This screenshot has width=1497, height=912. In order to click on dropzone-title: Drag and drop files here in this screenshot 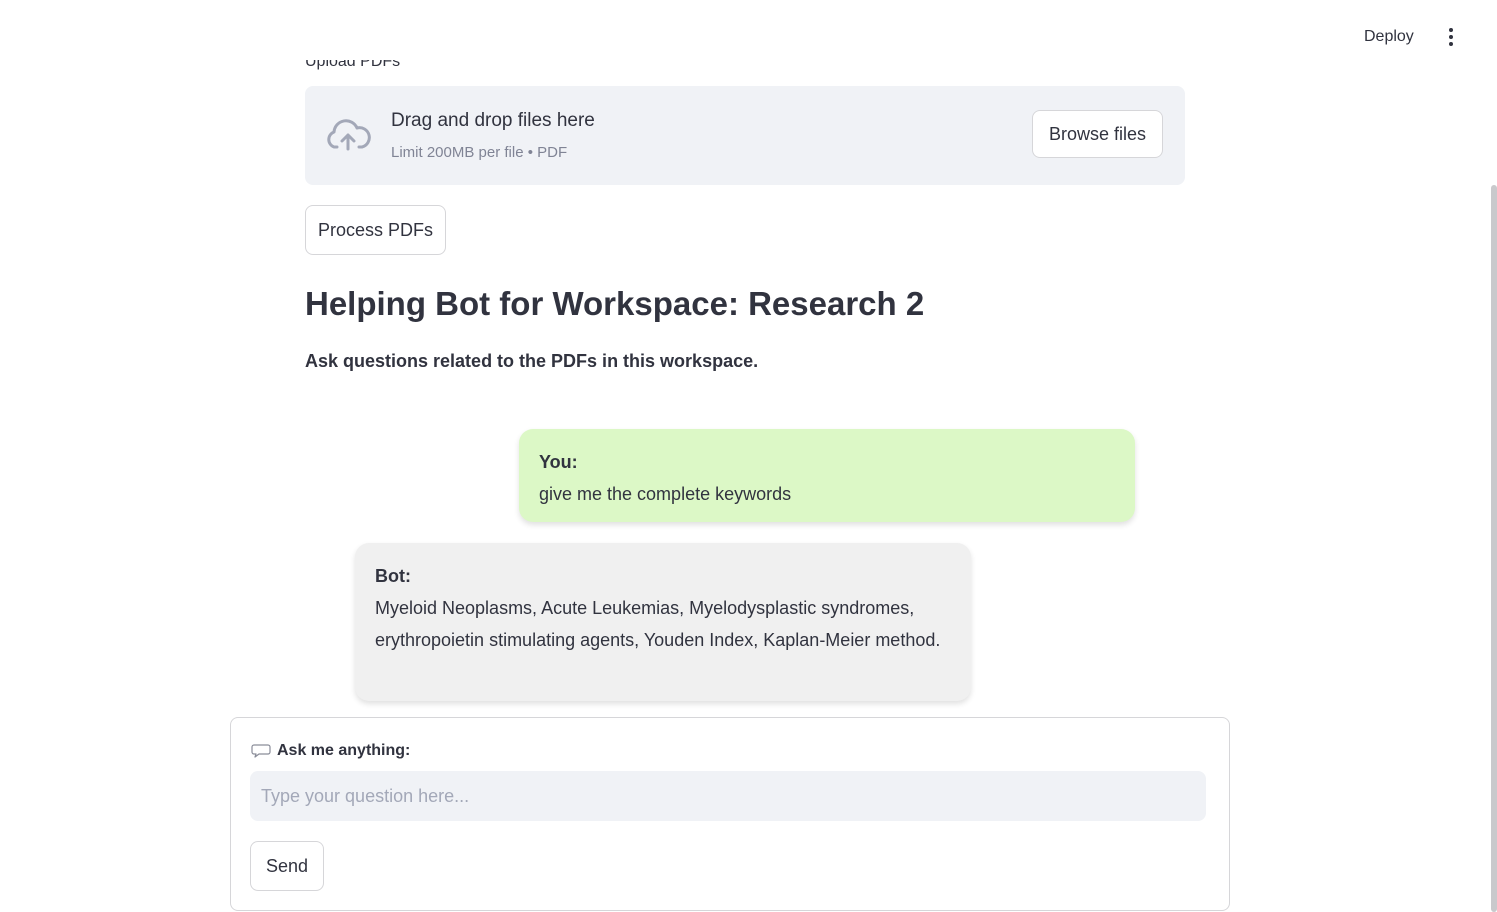, I will do `click(493, 120)`.